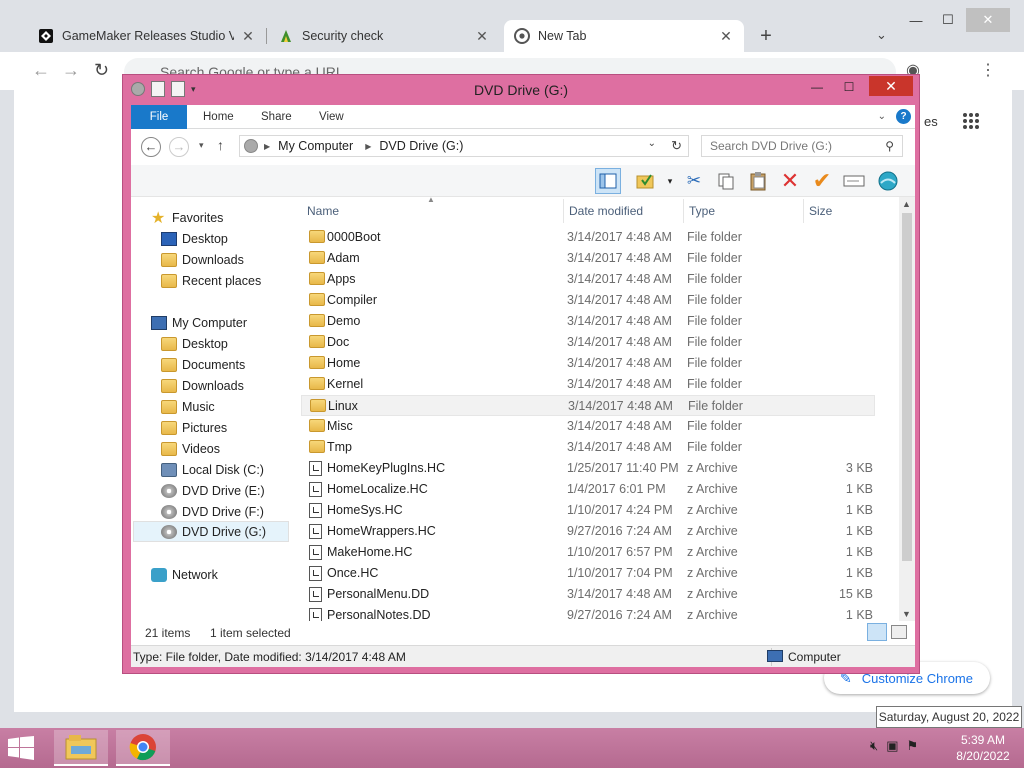  Describe the element at coordinates (194, 343) in the screenshot. I see `nav-desktop: Desktop` at that location.